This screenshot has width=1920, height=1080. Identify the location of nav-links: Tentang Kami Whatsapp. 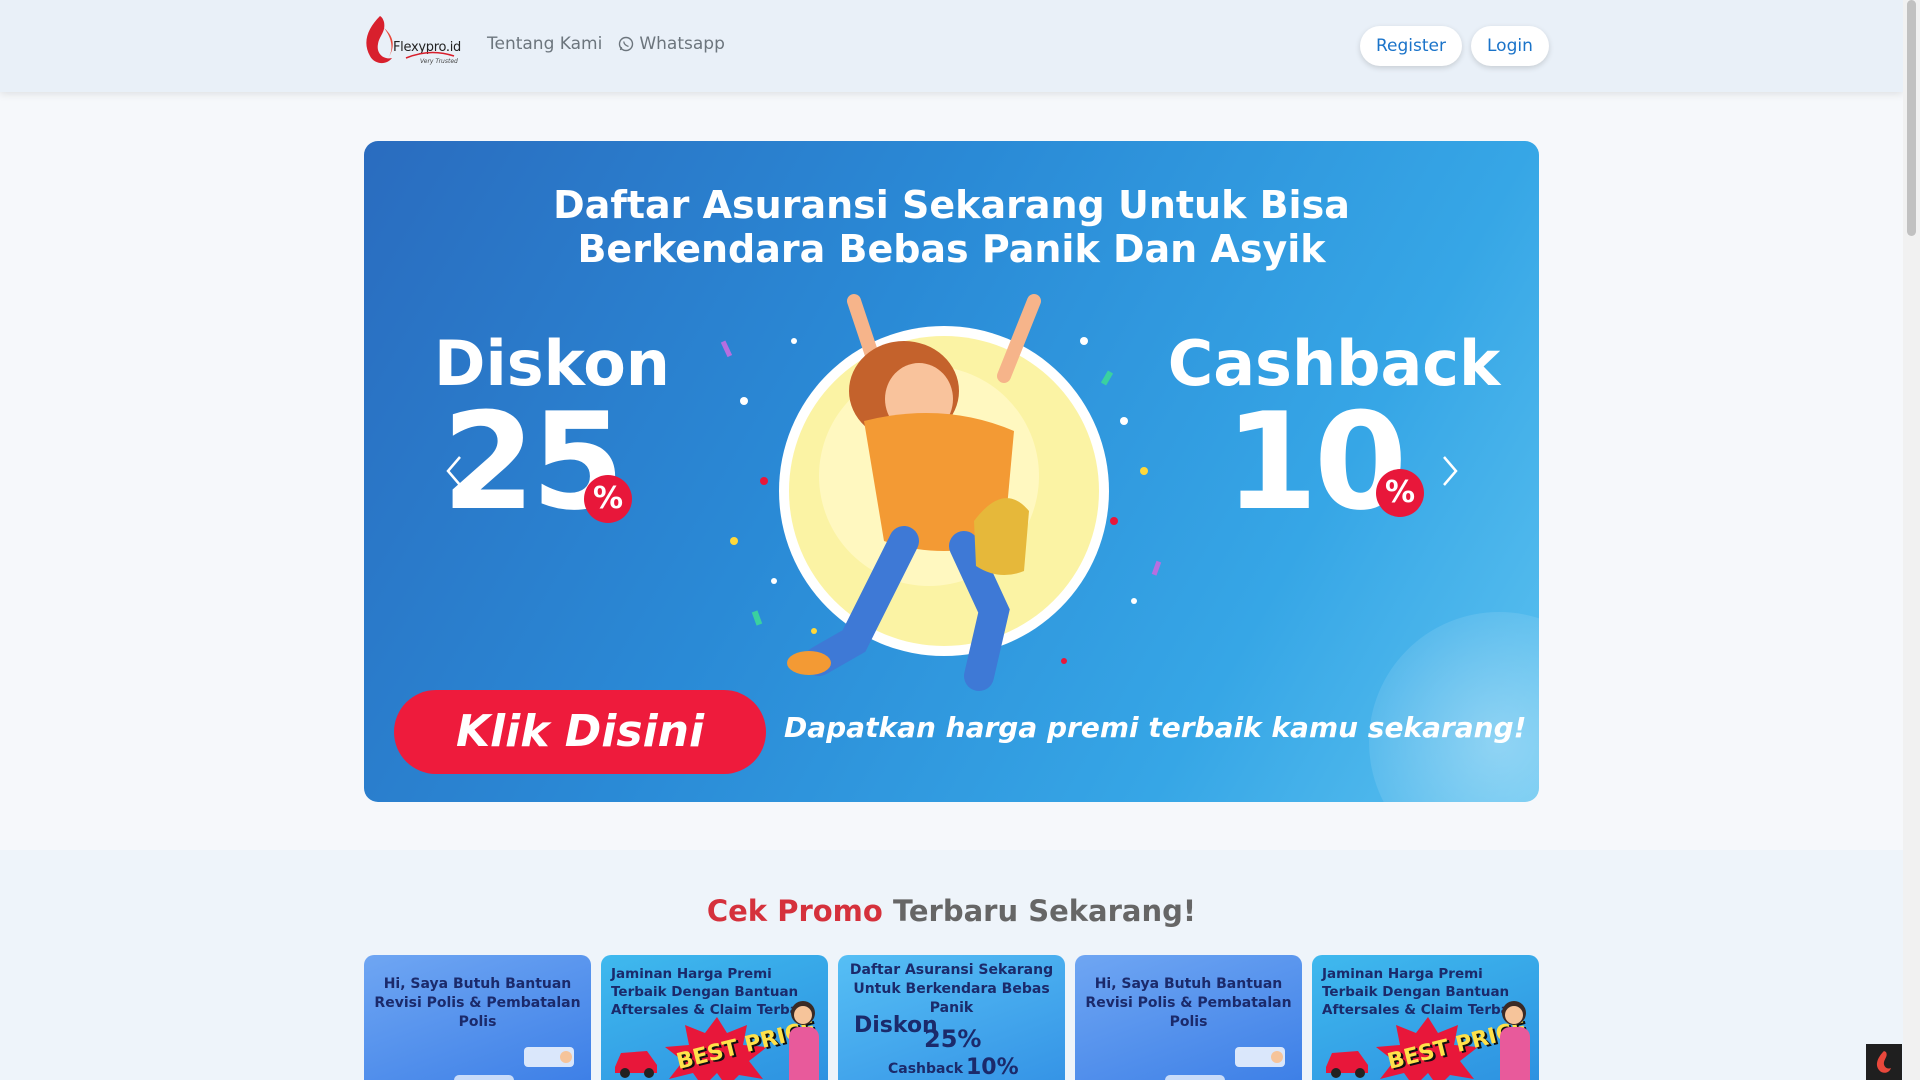
(606, 44).